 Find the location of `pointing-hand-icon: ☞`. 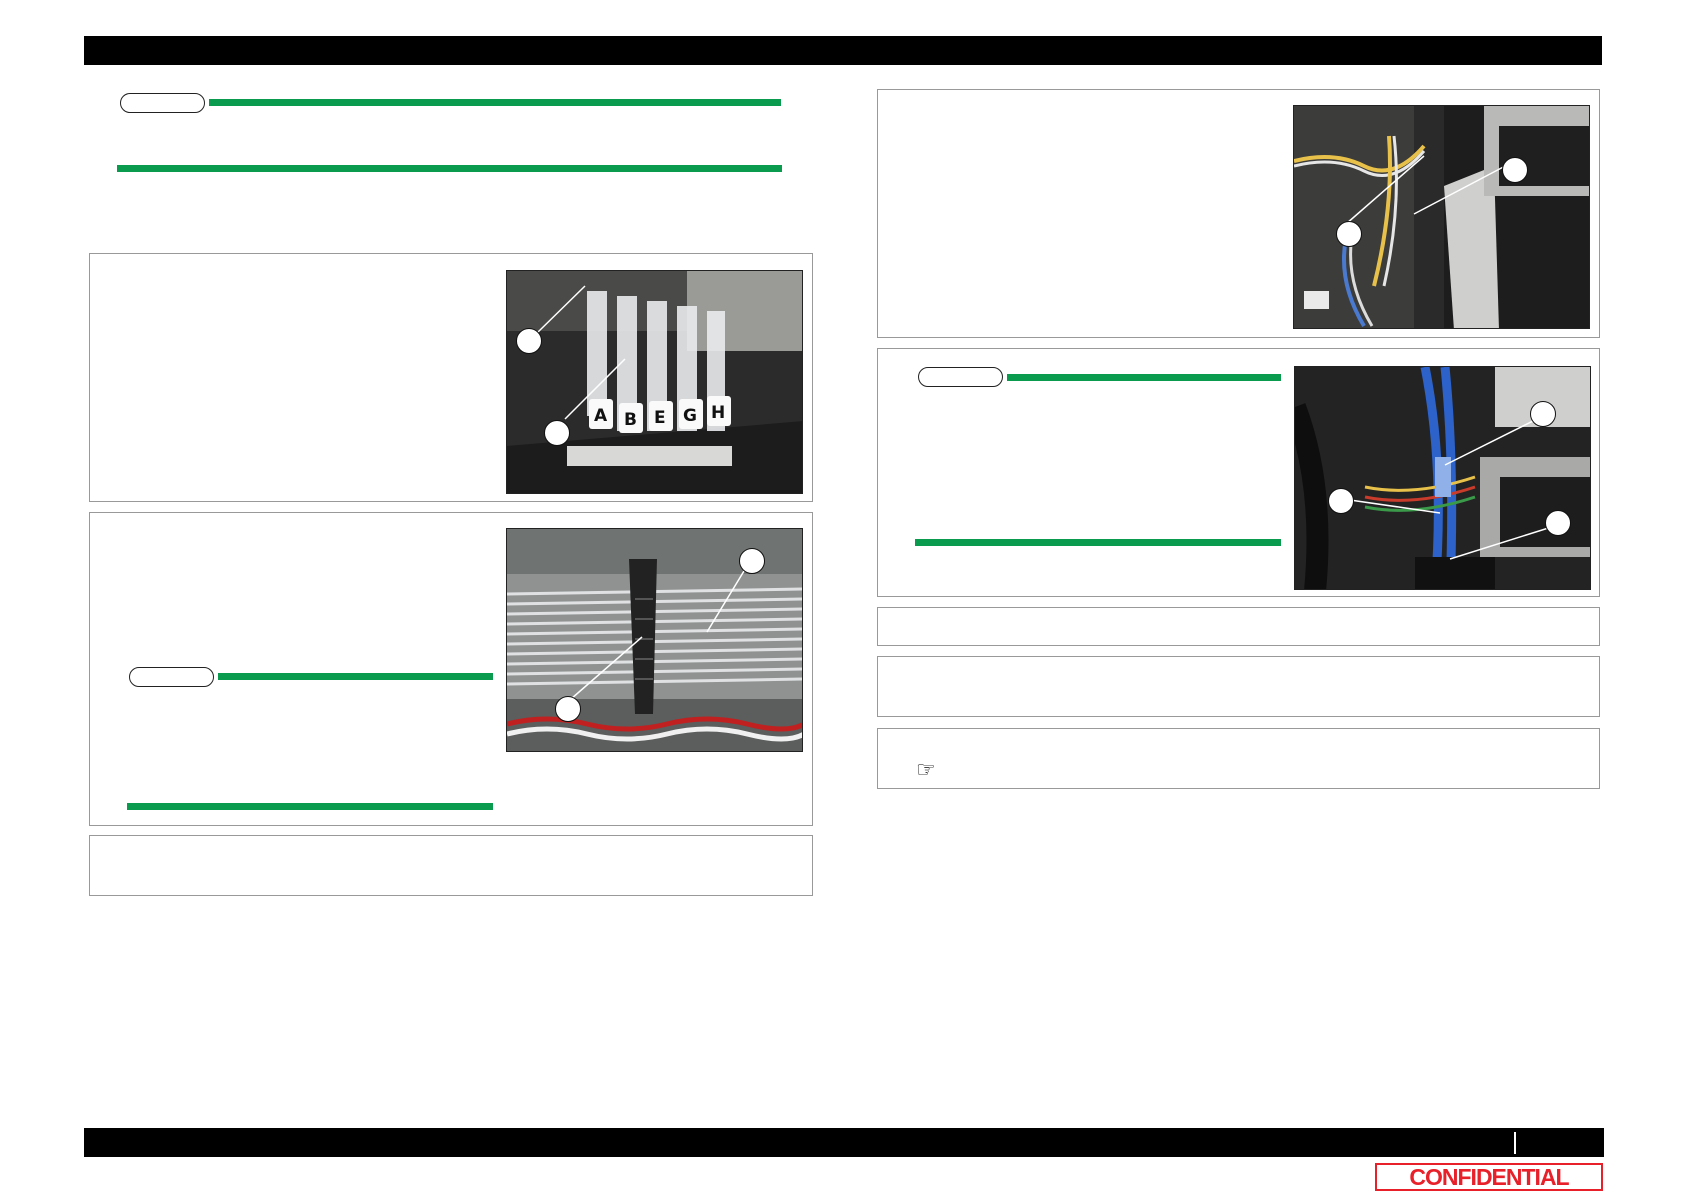

pointing-hand-icon: ☞ is located at coordinates (926, 770).